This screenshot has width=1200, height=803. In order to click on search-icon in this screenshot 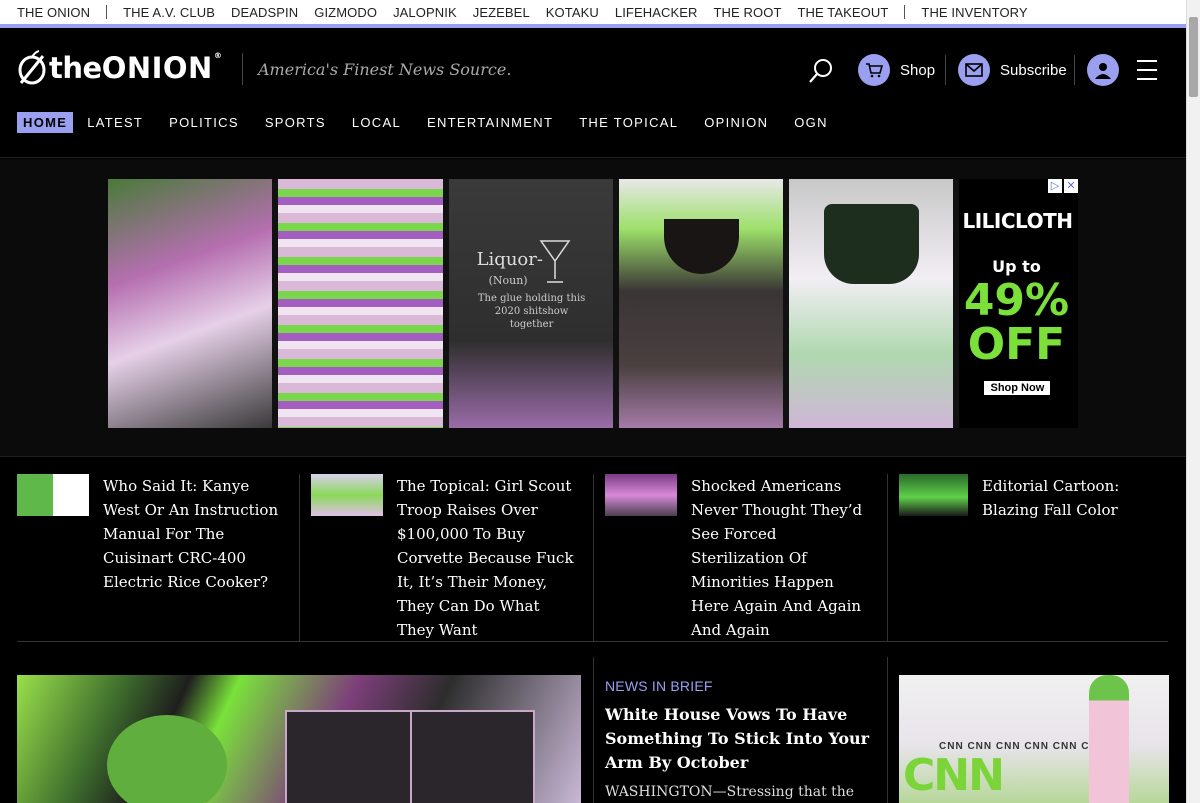, I will do `click(821, 71)`.